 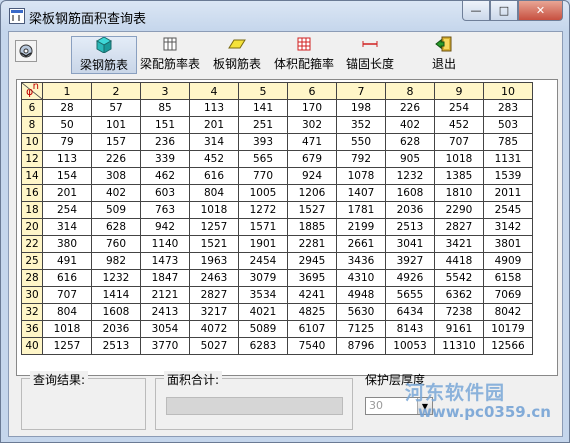 I want to click on table-cell: 1885, so click(x=312, y=227).